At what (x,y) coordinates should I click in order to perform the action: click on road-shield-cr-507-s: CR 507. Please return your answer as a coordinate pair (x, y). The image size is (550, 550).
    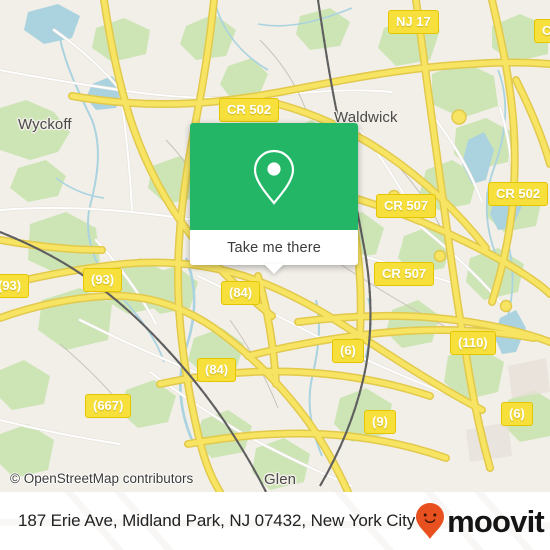
    Looking at the image, I should click on (404, 274).